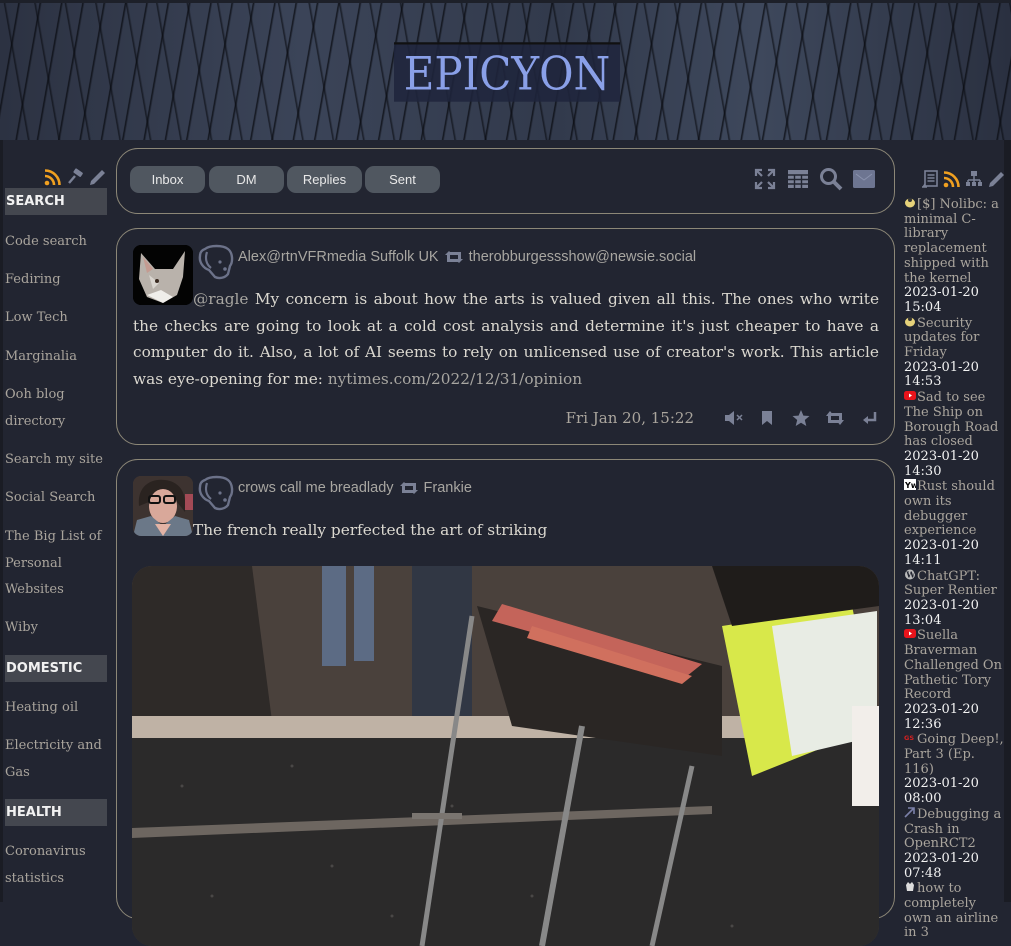  What do you see at coordinates (58, 280) in the screenshot?
I see `sidebar-link-fediring: Fediring` at bounding box center [58, 280].